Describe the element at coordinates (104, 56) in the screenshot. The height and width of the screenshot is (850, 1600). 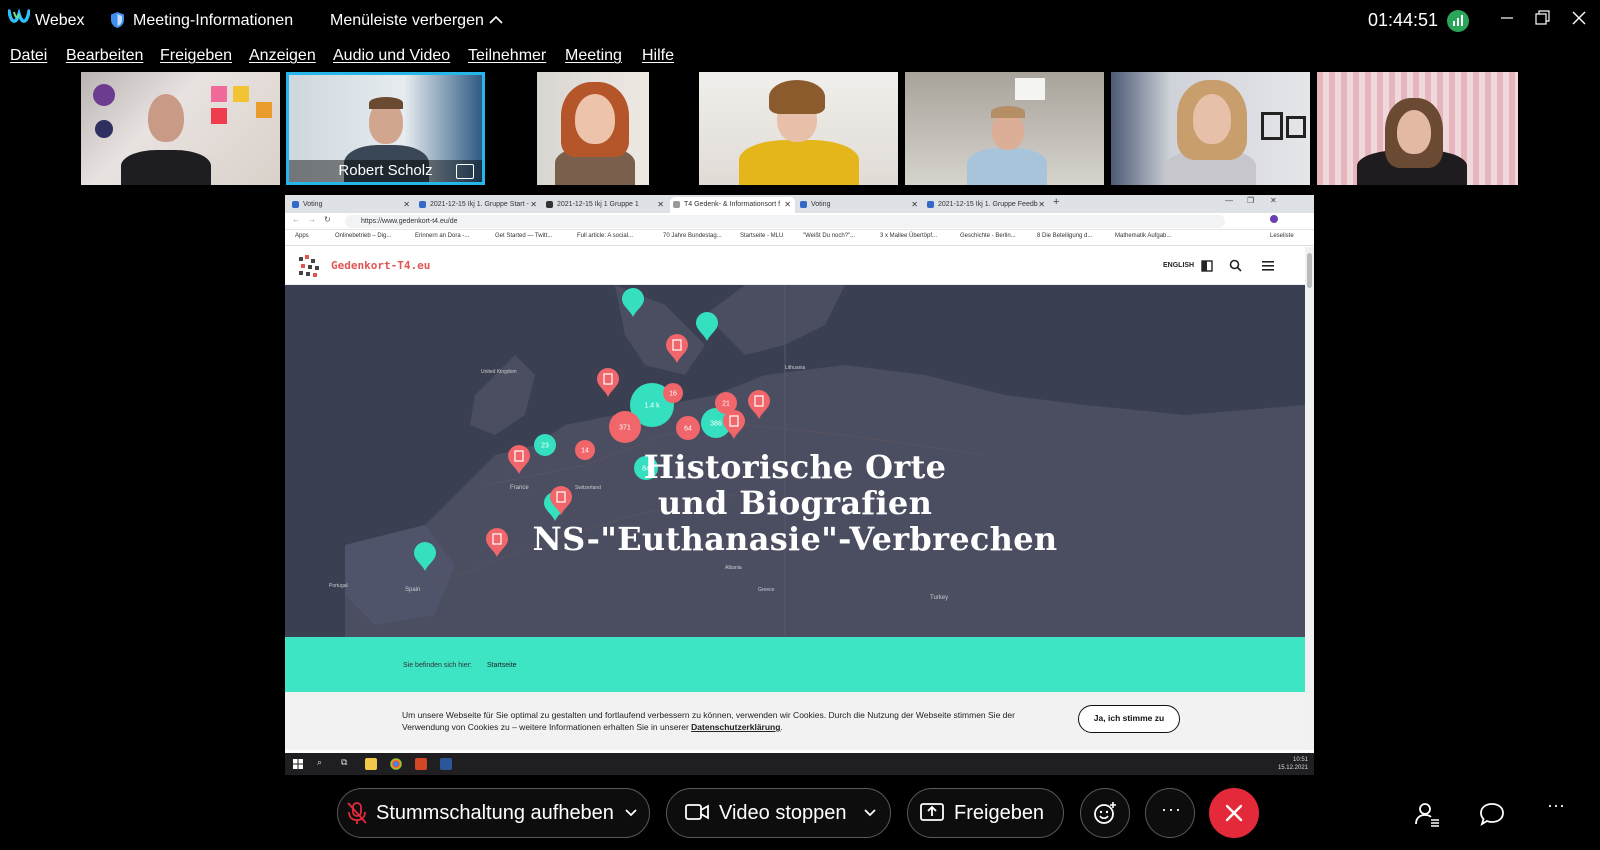
I see `menu-bearbeiten: Bearbeiten` at that location.